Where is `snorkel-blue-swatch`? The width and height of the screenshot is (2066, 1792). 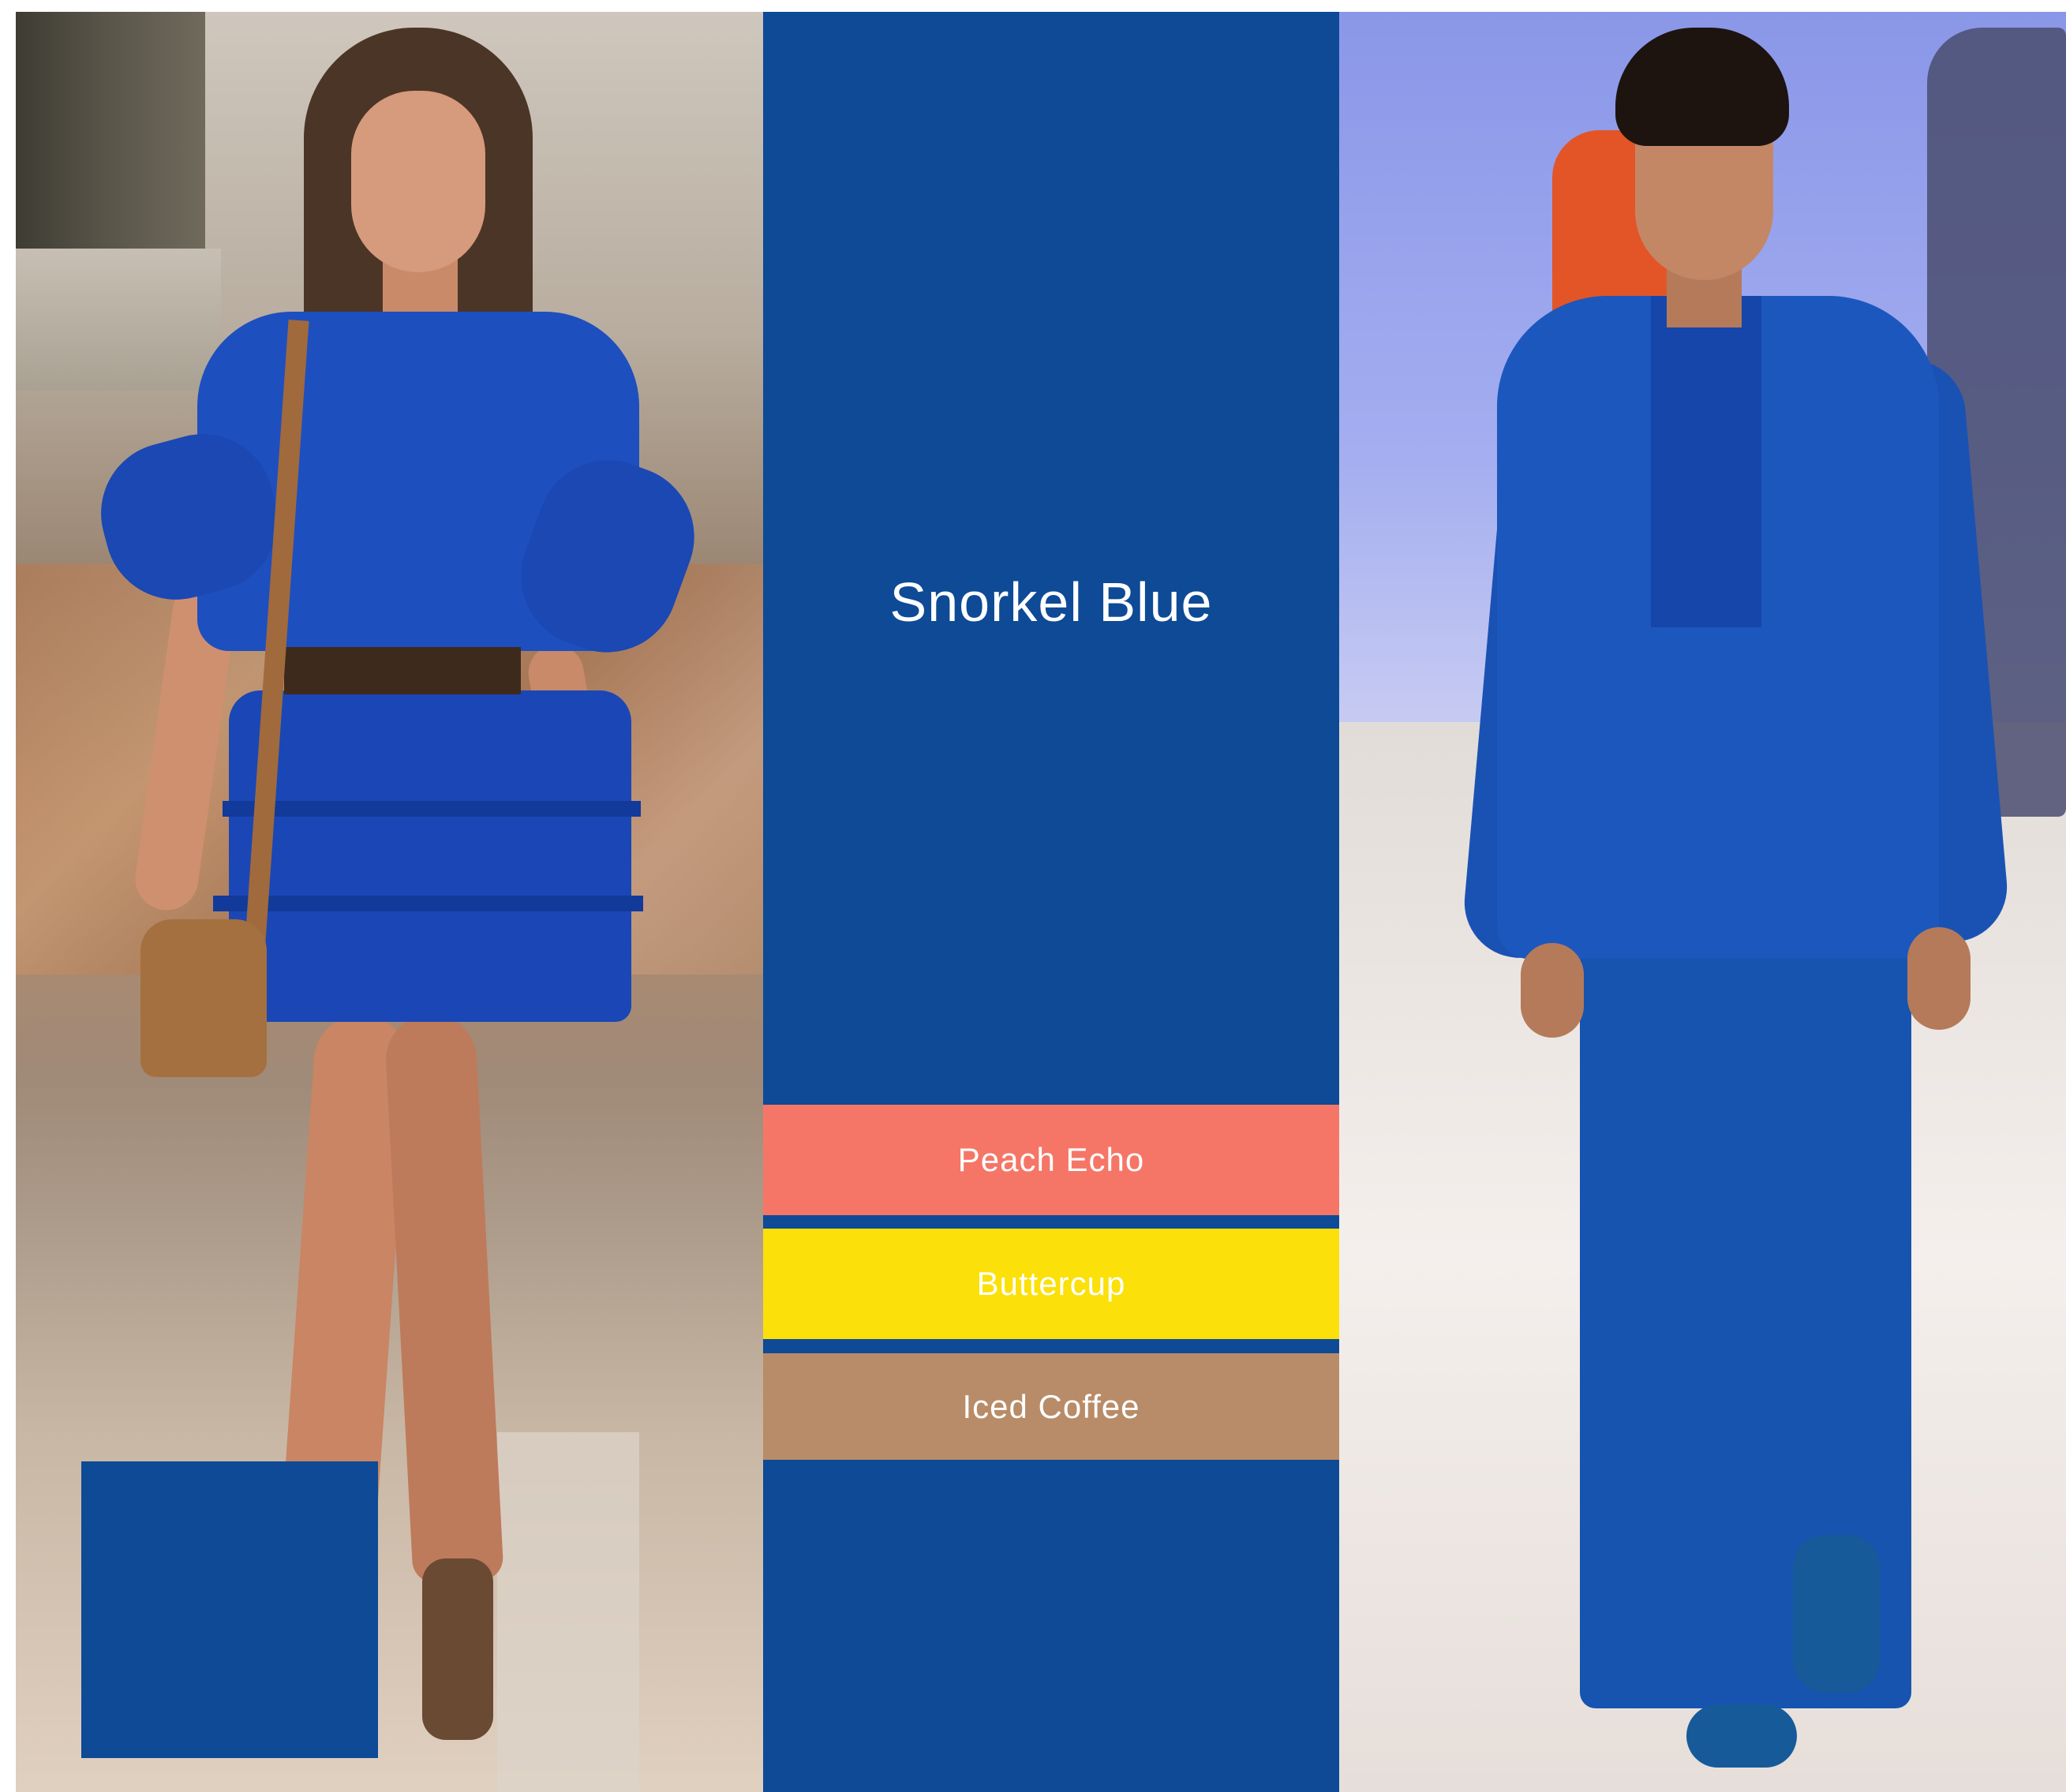
snorkel-blue-swatch is located at coordinates (229, 1609).